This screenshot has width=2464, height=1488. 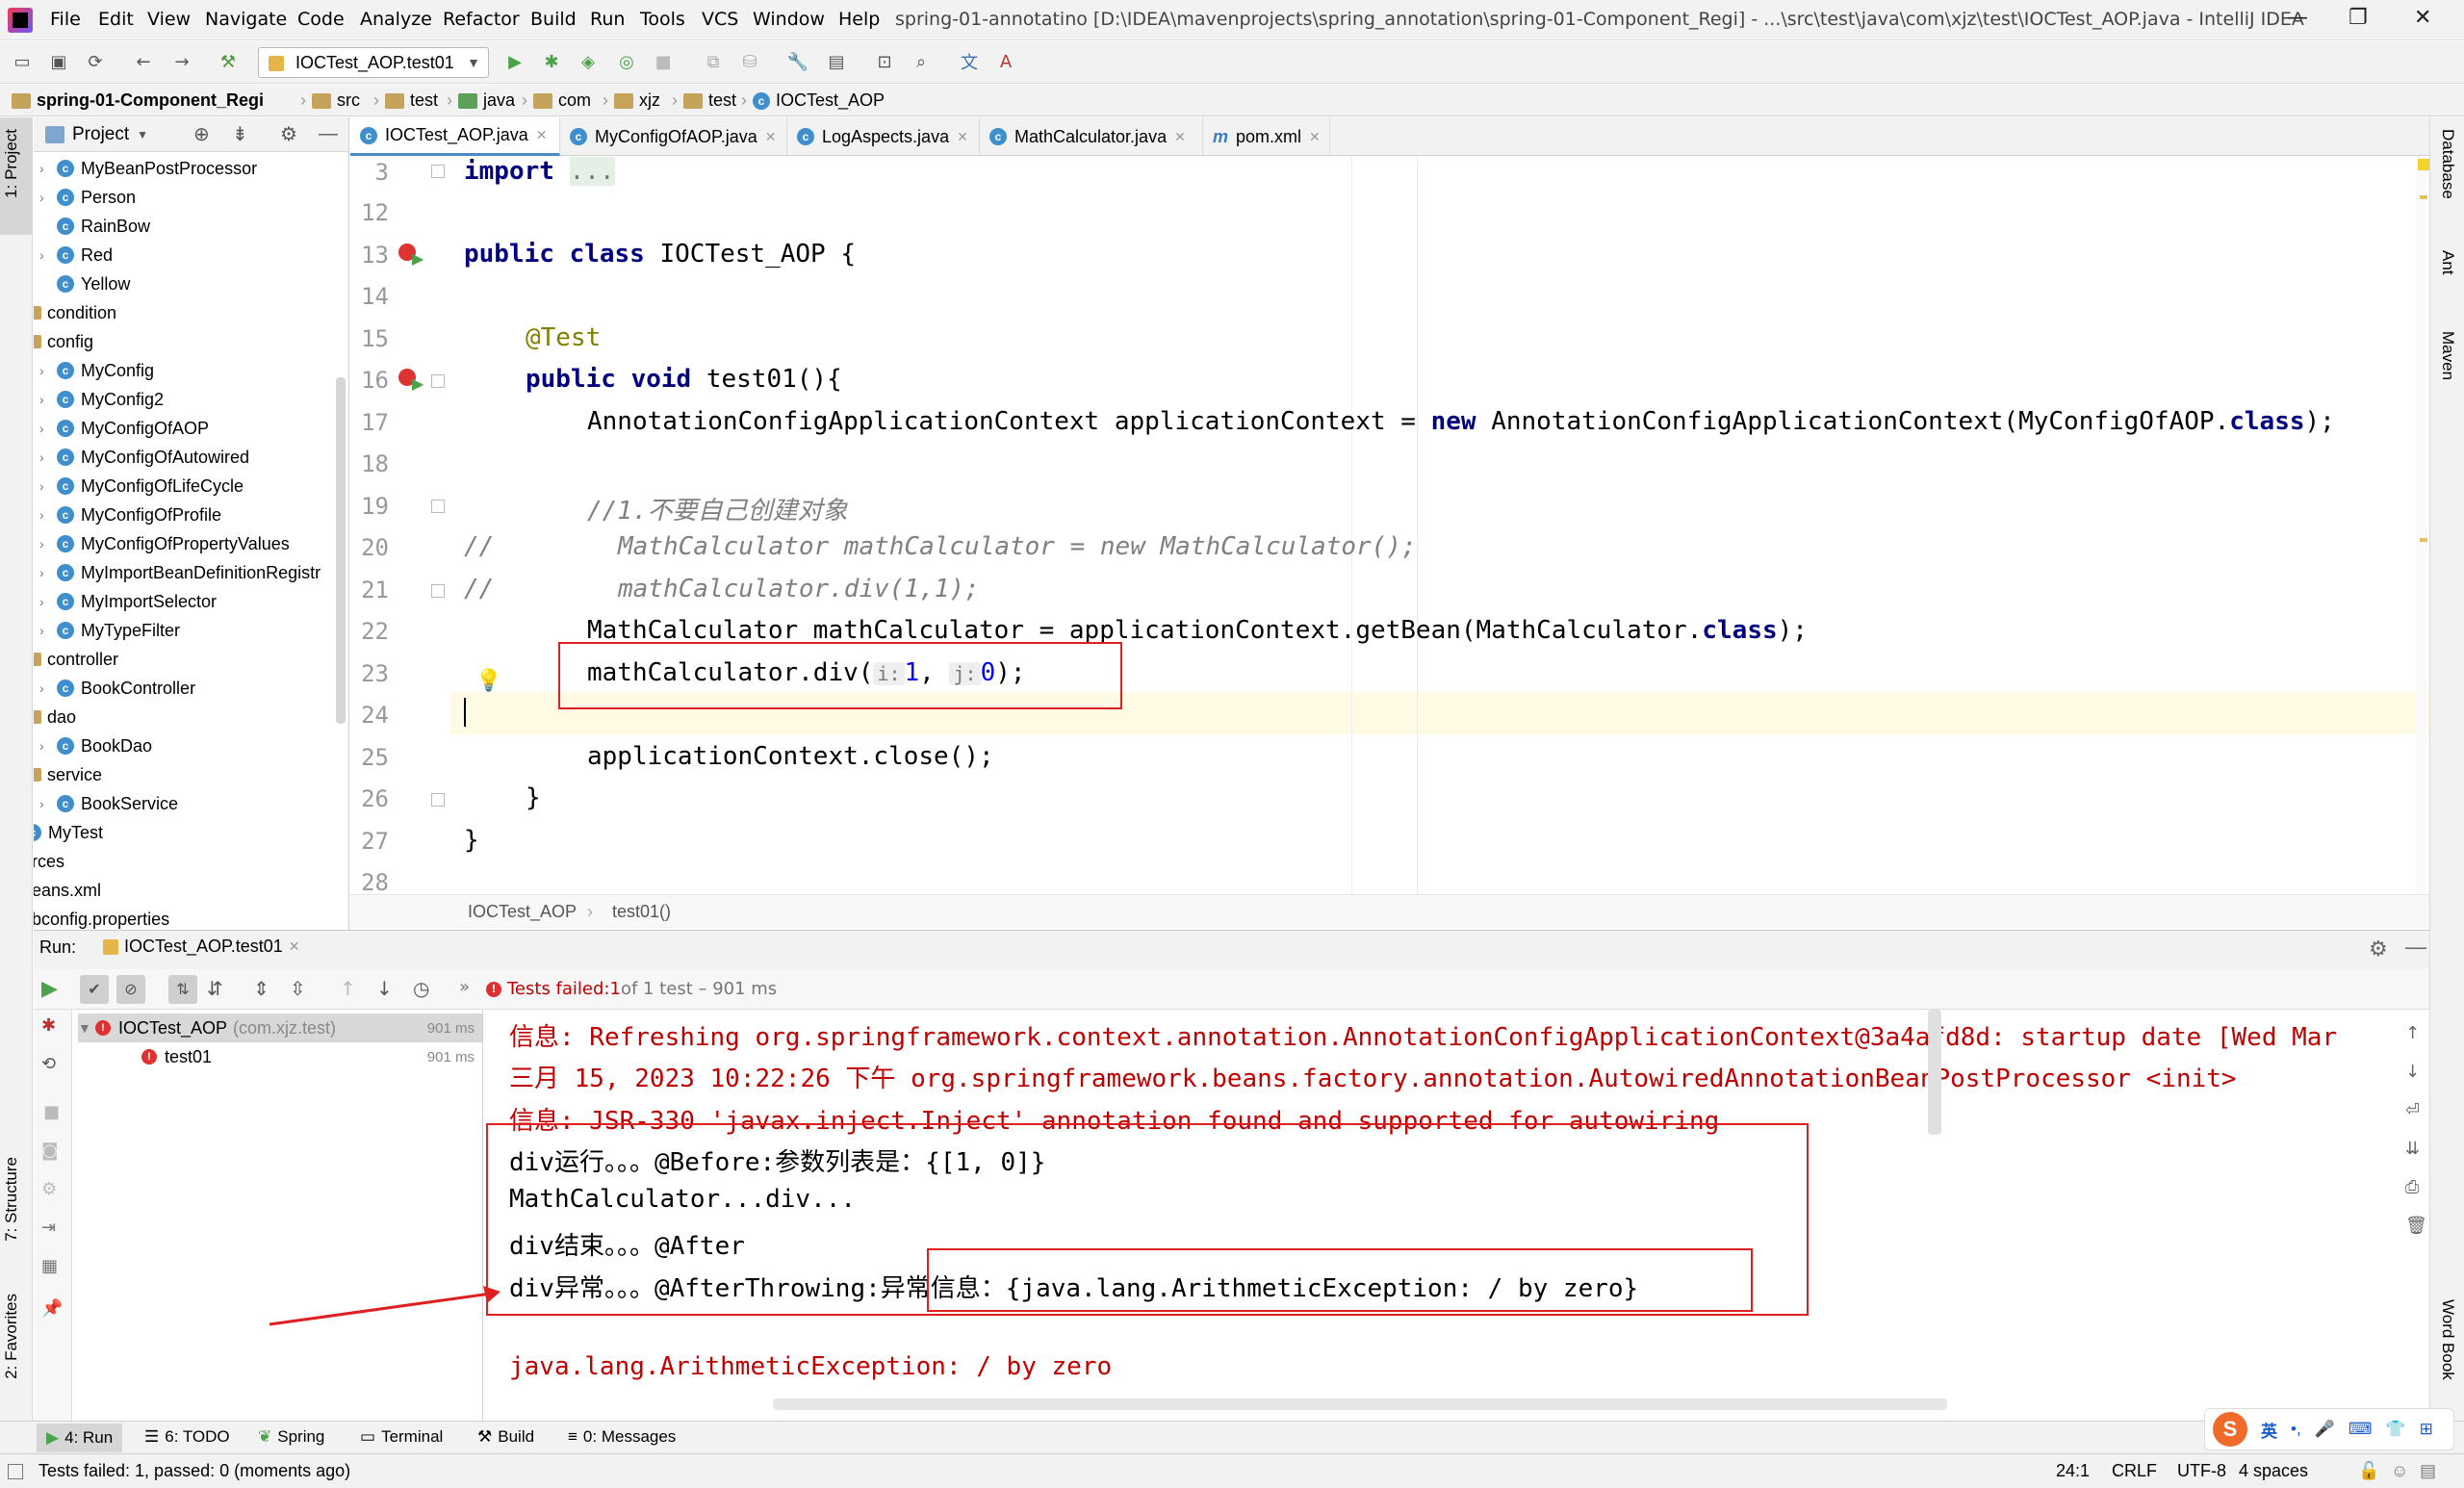 What do you see at coordinates (143, 62) in the screenshot?
I see `back-icon: ←` at bounding box center [143, 62].